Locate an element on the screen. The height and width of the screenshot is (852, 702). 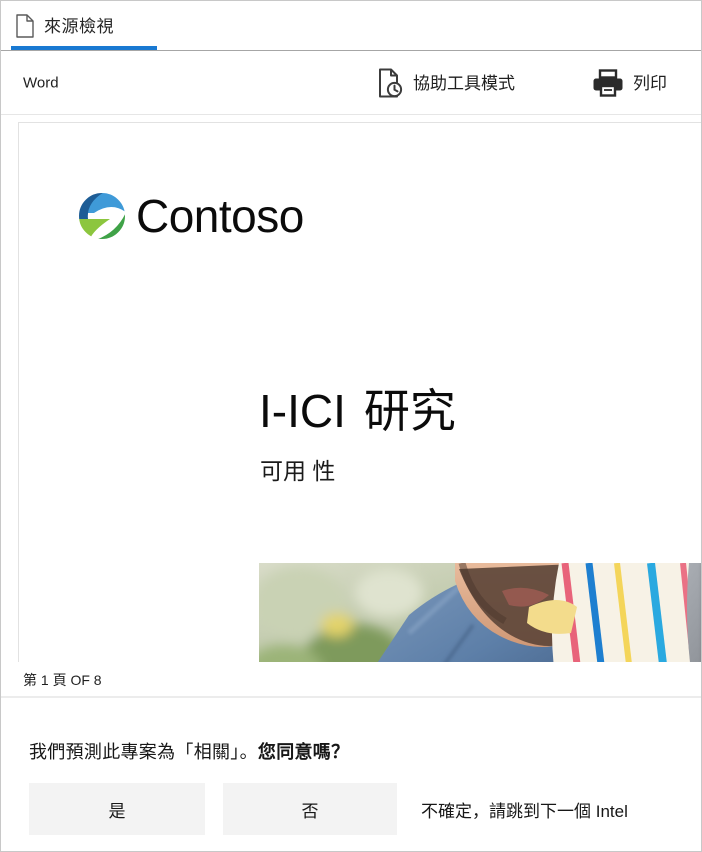
print-button: 列印 is located at coordinates (630, 83).